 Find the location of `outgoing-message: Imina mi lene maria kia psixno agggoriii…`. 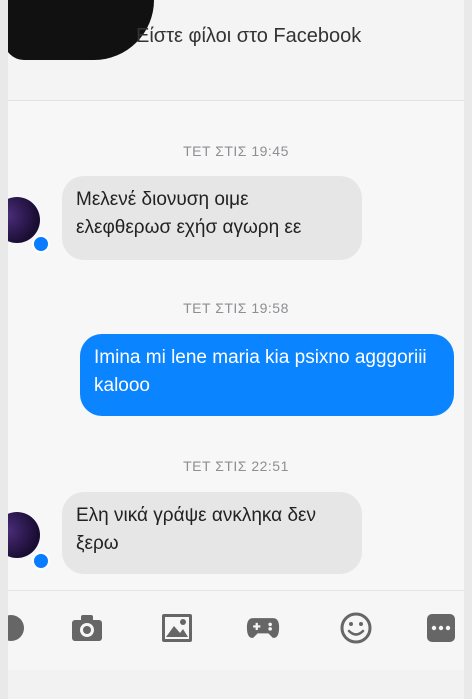

outgoing-message: Imina mi lene maria kia psixno agggoriii… is located at coordinates (267, 375).